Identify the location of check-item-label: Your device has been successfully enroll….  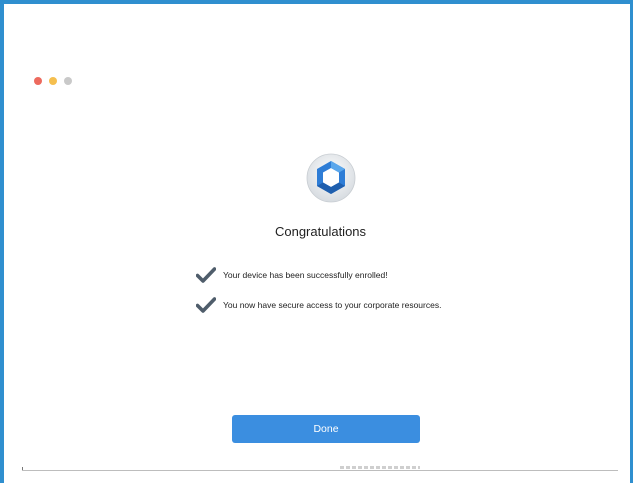
(305, 275).